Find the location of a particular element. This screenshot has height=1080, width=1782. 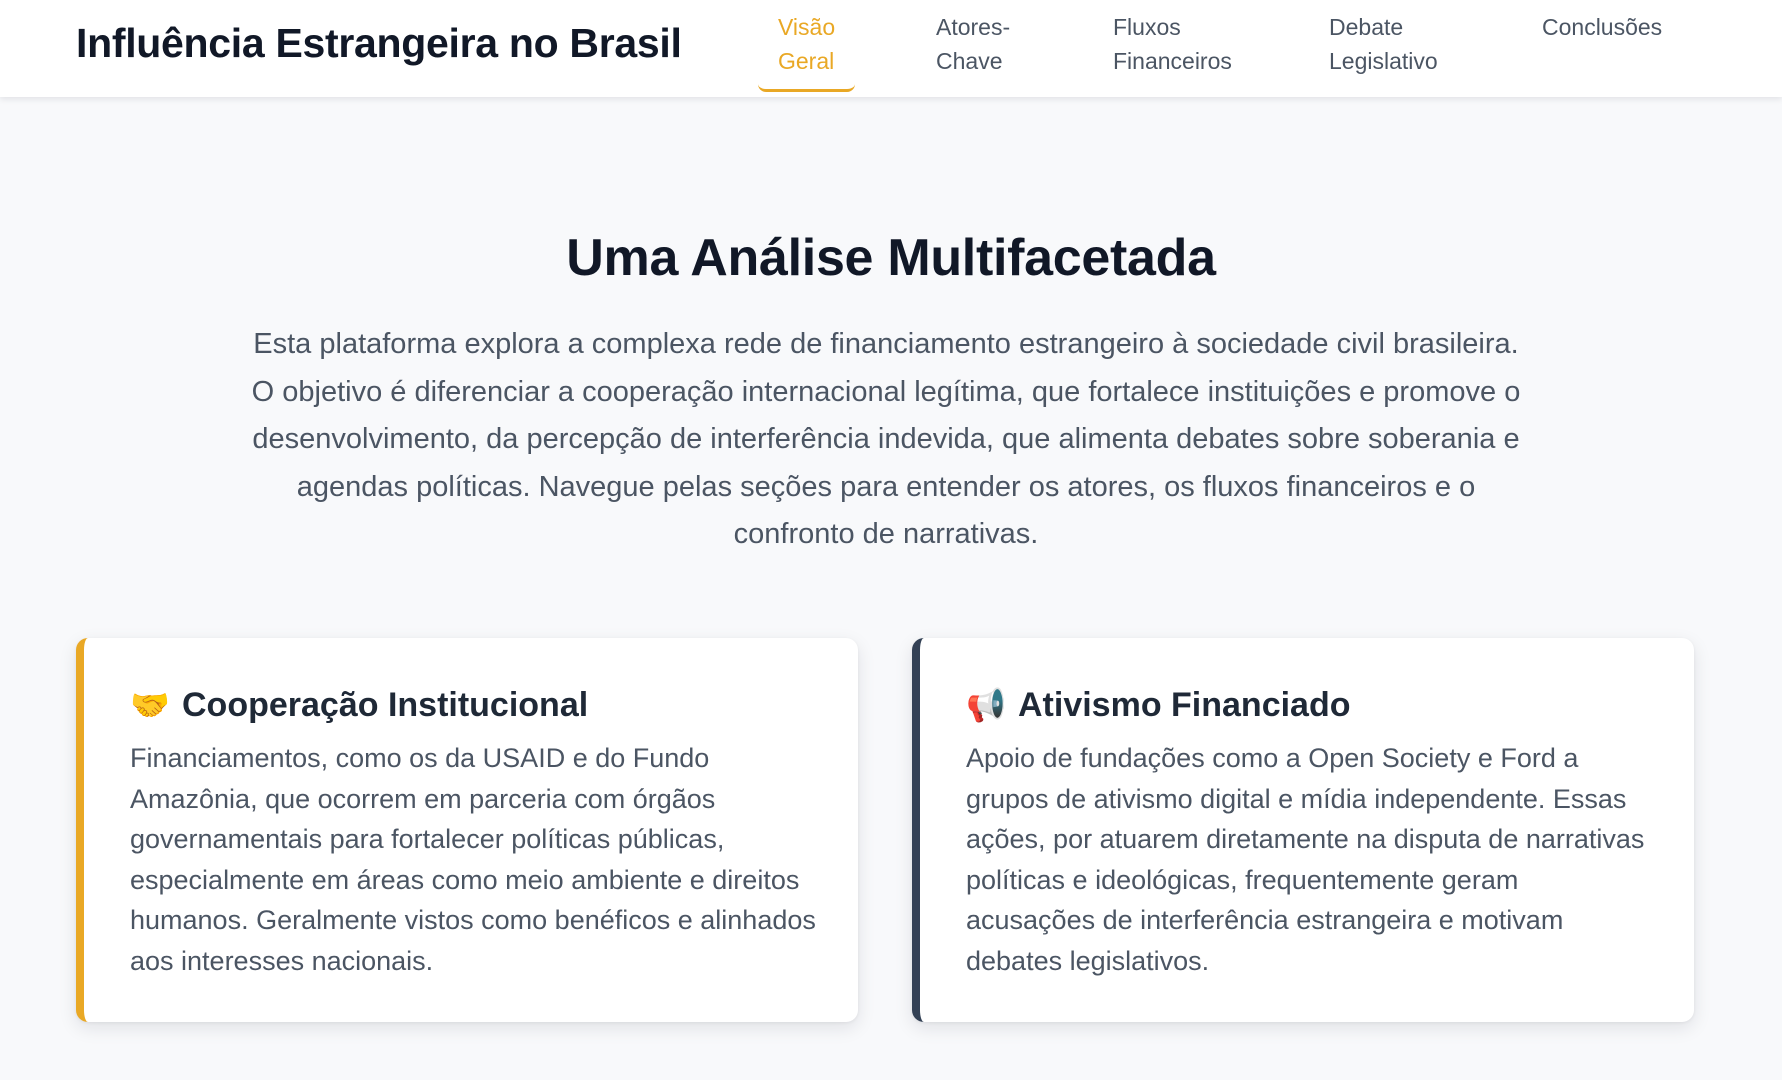

tab-label-line-2: Financeiros is located at coordinates (1172, 61).